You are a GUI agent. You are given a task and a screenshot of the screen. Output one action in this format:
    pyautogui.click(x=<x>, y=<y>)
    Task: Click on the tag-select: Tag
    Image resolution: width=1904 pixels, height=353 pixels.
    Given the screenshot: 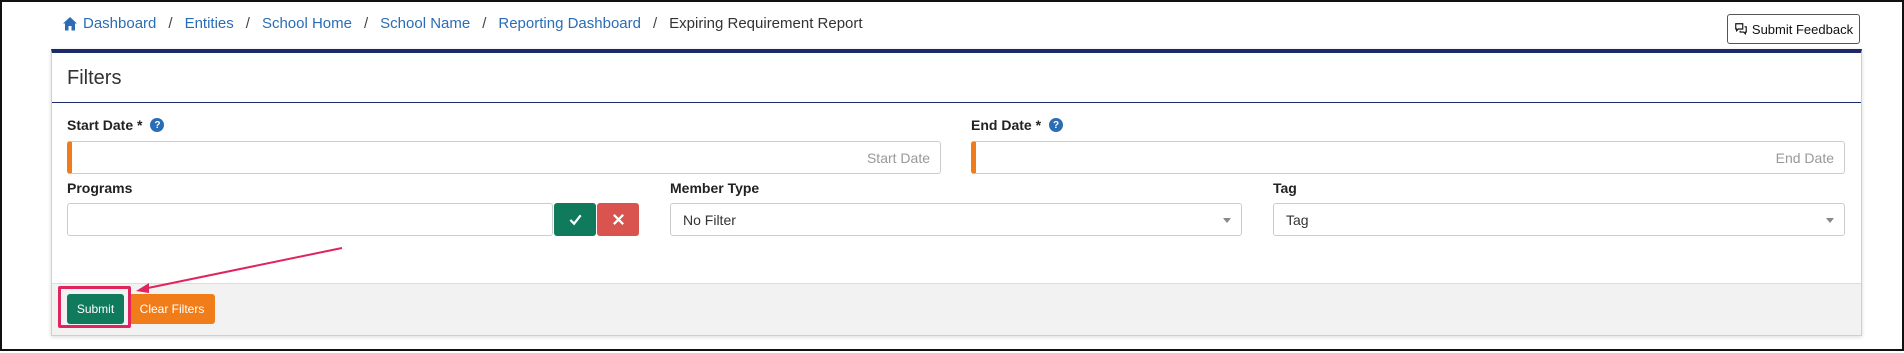 What is the action you would take?
    pyautogui.click(x=1559, y=219)
    